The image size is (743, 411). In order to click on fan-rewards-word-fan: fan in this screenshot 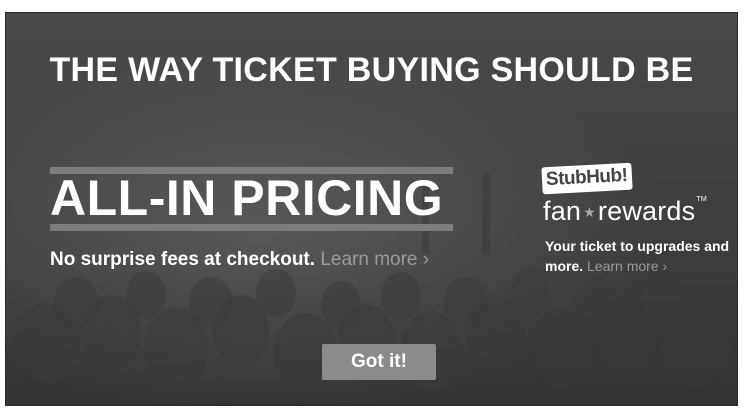, I will do `click(562, 211)`.